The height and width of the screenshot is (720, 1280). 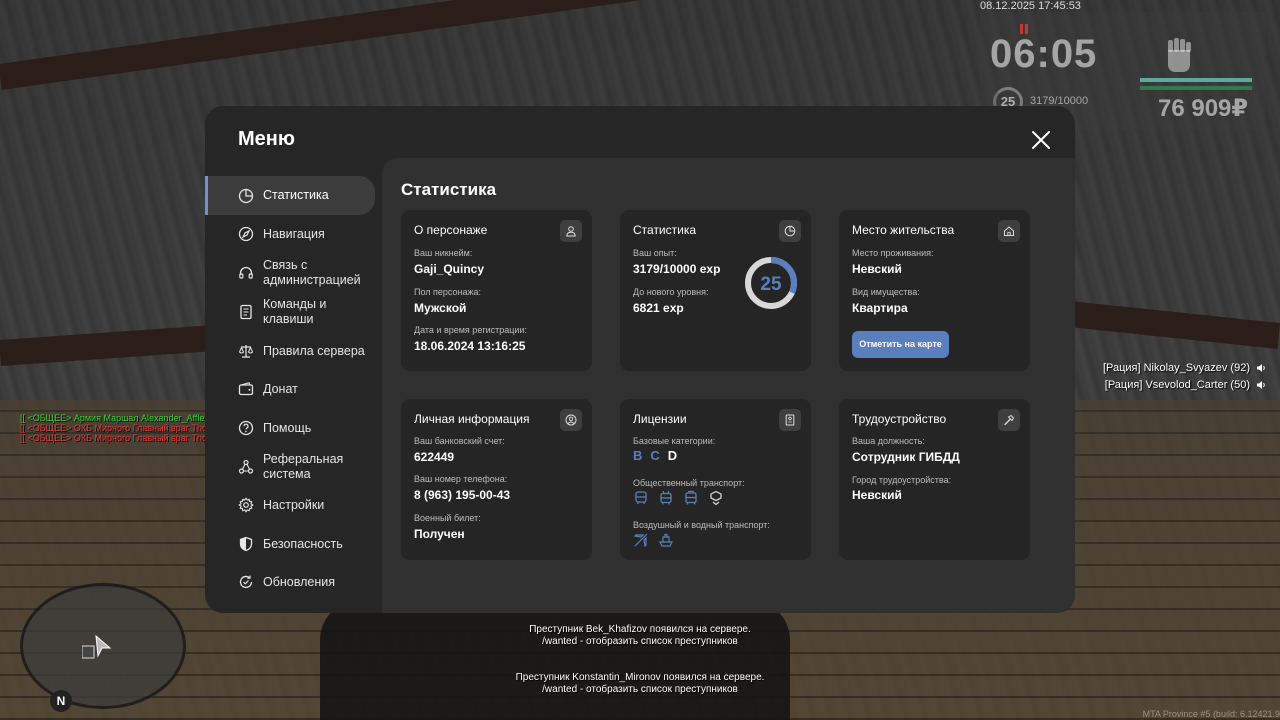 What do you see at coordinates (640, 540) in the screenshot?
I see `airplane-icon` at bounding box center [640, 540].